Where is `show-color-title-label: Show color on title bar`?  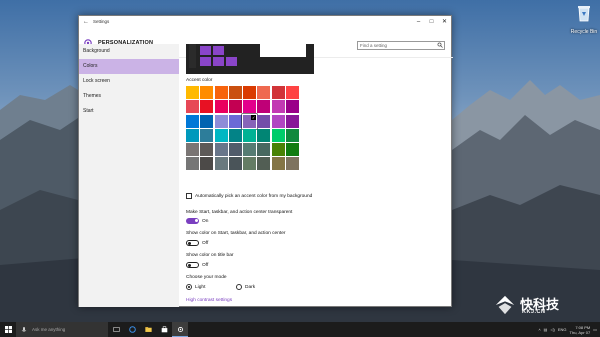
show-color-title-label: Show color on title bar is located at coordinates (210, 255).